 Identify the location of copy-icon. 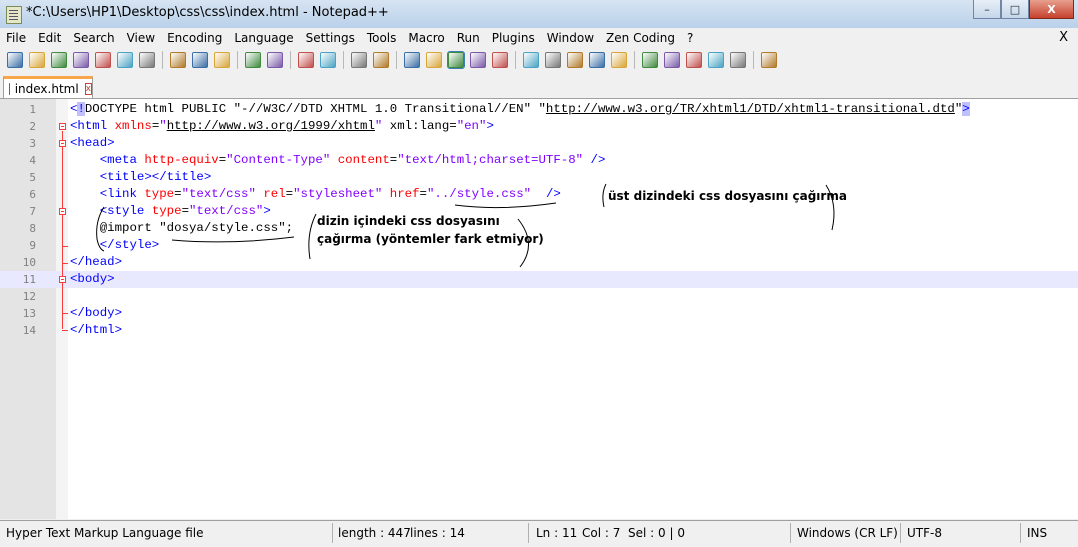
(200, 60).